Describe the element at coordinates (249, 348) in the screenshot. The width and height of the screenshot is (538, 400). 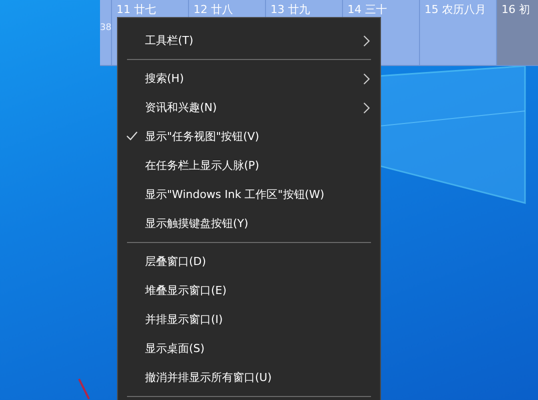
I see `menu-item: 显示桌面(S)` at that location.